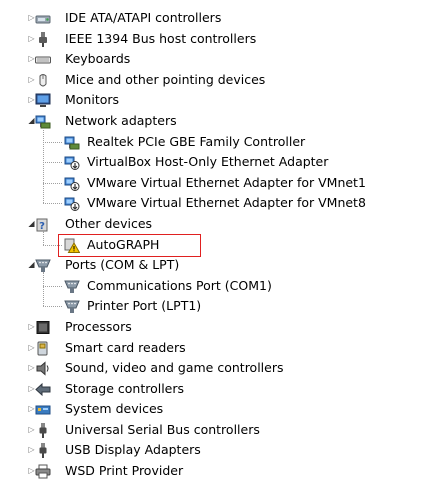 This screenshot has width=435, height=502. I want to click on tree-item-label: Printer Port (LPT1), so click(144, 306).